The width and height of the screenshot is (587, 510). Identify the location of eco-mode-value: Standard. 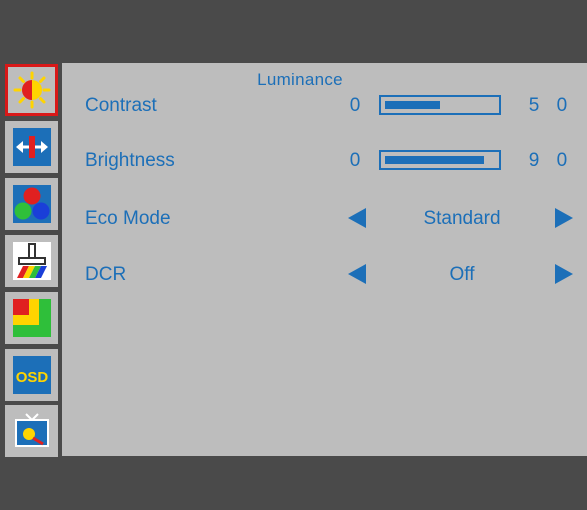
(462, 218).